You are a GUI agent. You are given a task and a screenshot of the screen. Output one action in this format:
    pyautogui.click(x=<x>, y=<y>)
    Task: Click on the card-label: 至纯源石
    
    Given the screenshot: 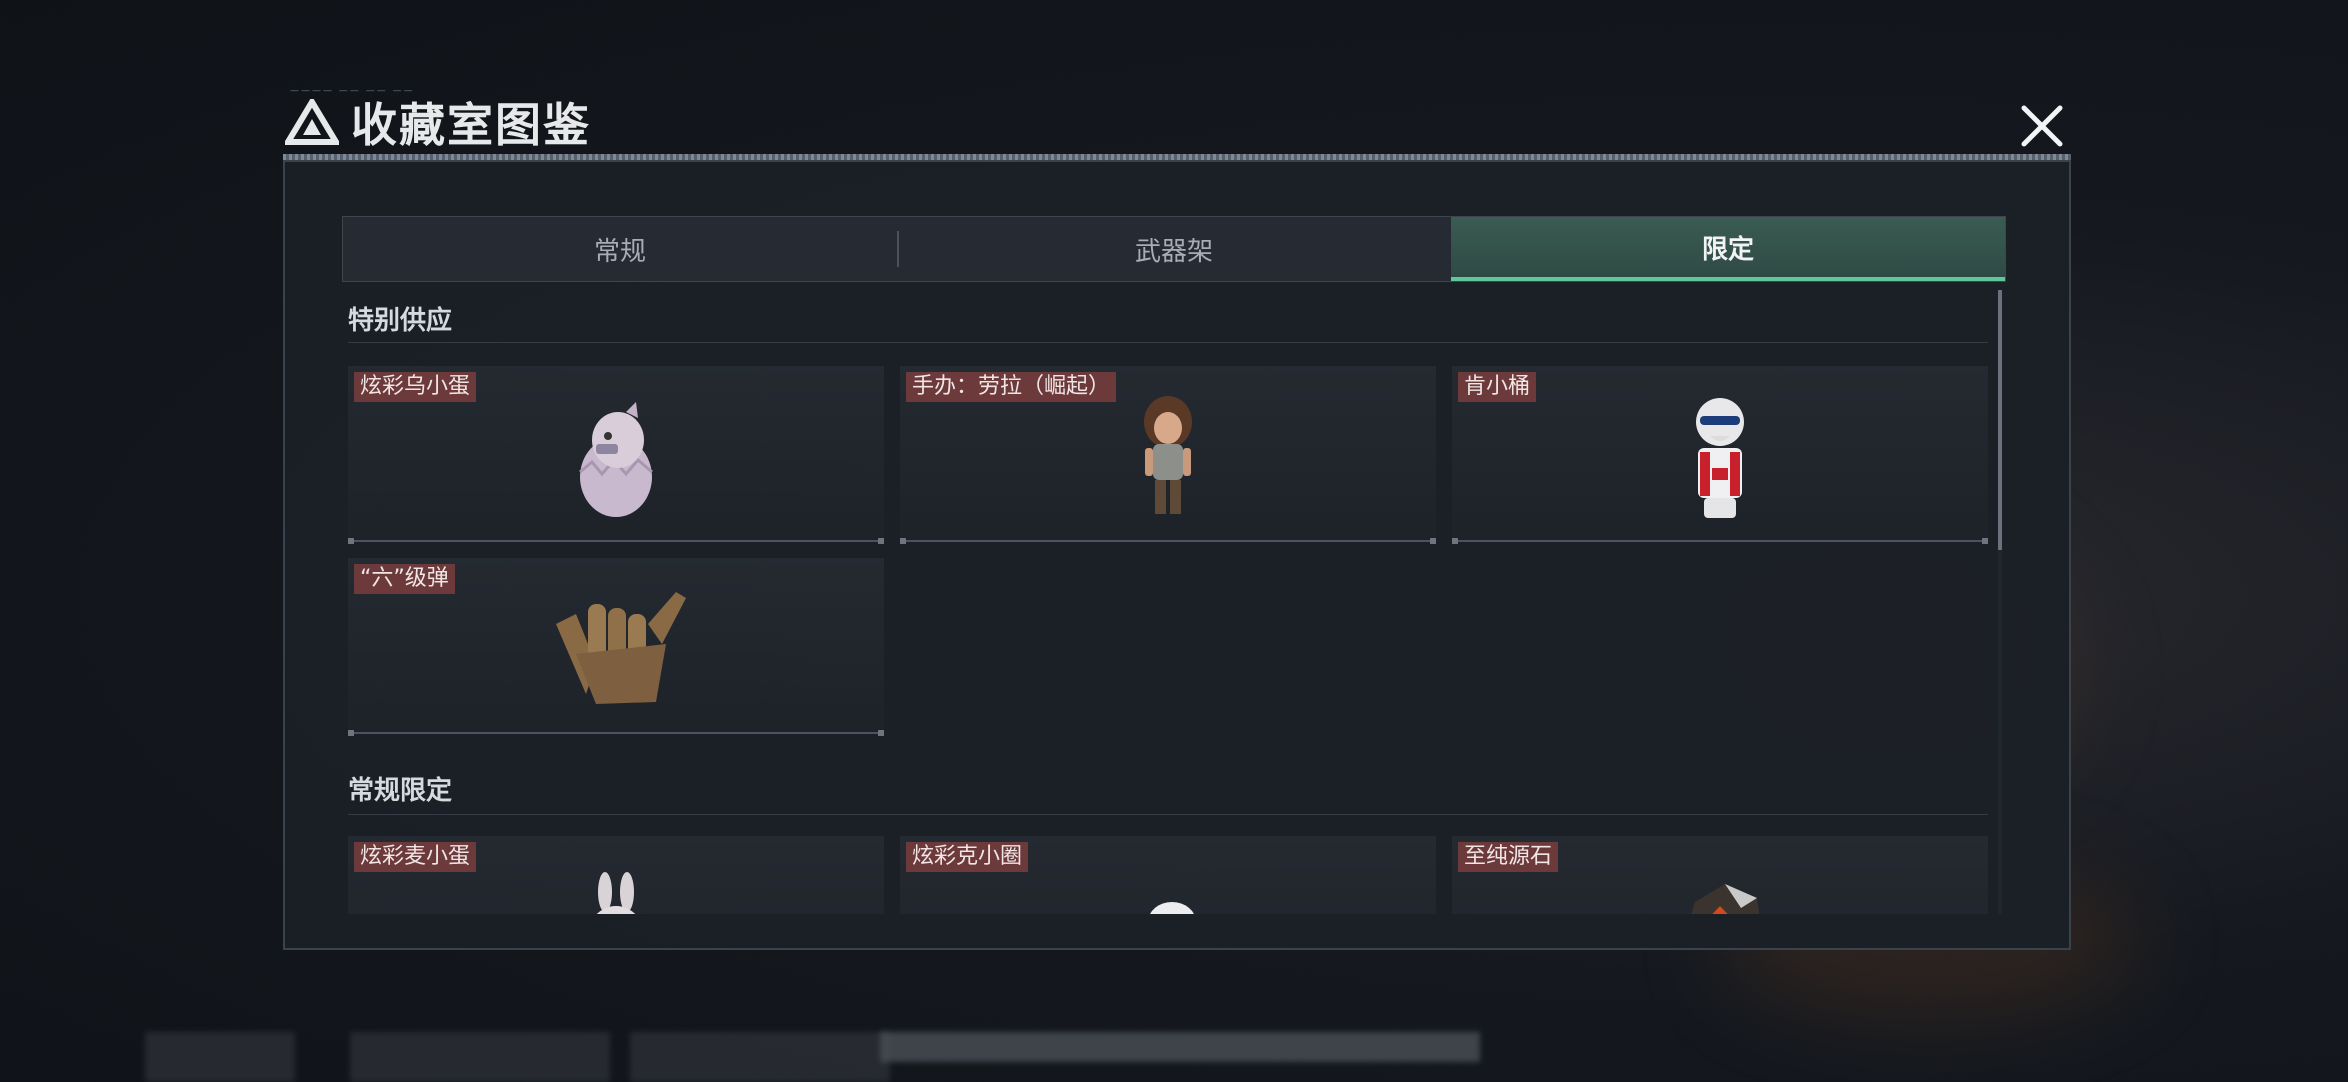 What is the action you would take?
    pyautogui.click(x=1508, y=857)
    